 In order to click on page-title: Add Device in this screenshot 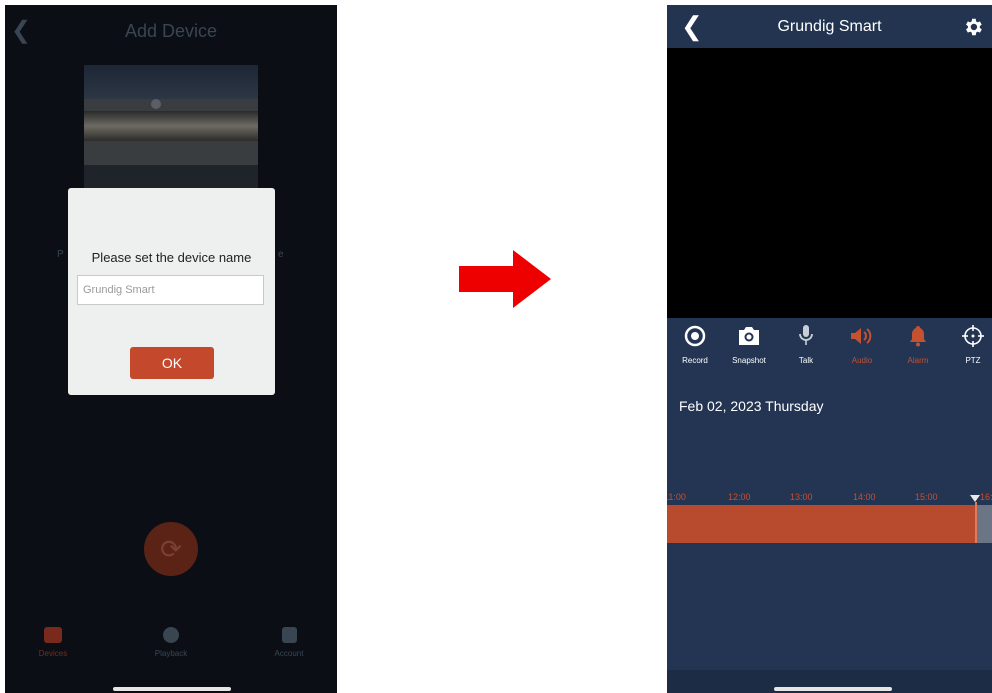, I will do `click(171, 31)`.